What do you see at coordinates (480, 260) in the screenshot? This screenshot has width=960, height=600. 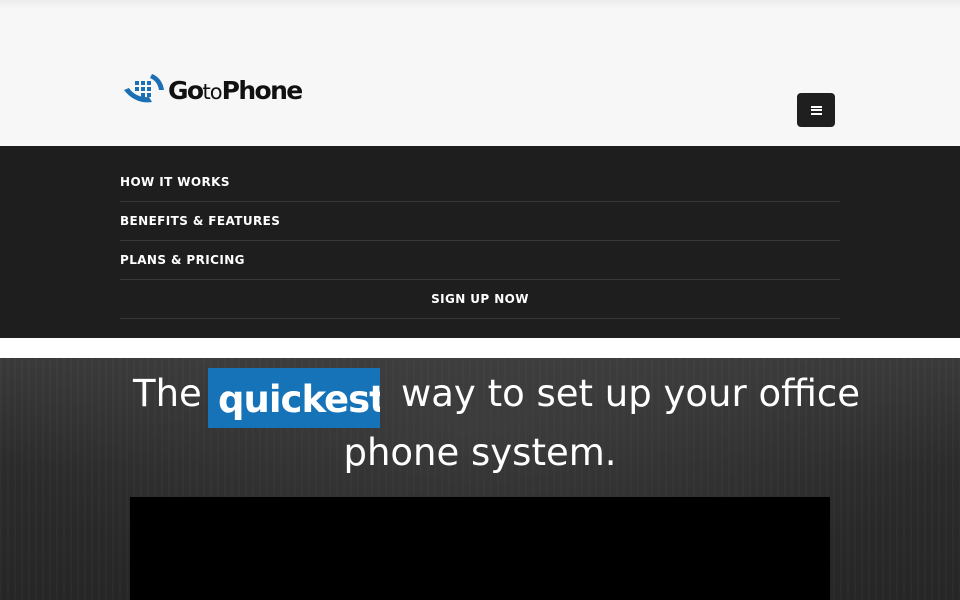 I see `nav-item-plans-pricing: PLANS & PRICING` at bounding box center [480, 260].